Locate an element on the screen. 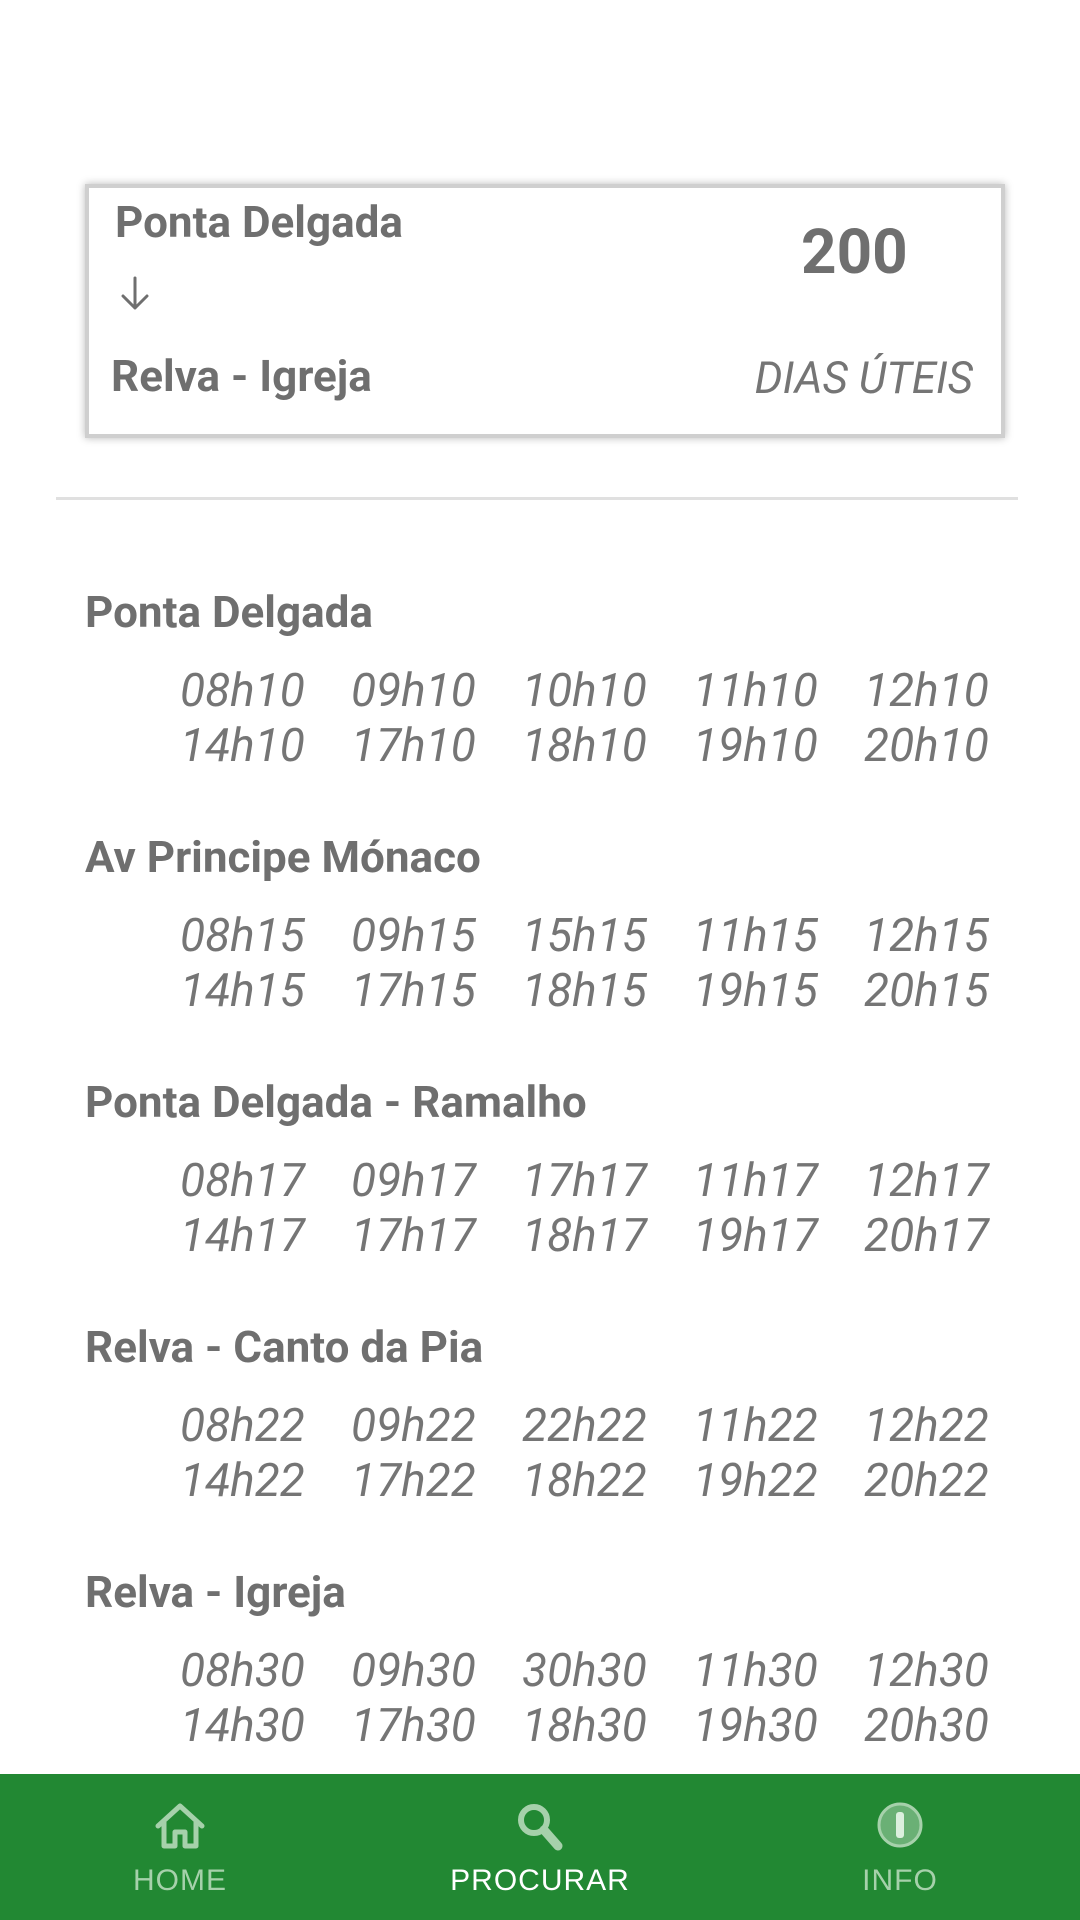 The height and width of the screenshot is (1920, 1080). departure-time: 11h30 is located at coordinates (755, 1671).